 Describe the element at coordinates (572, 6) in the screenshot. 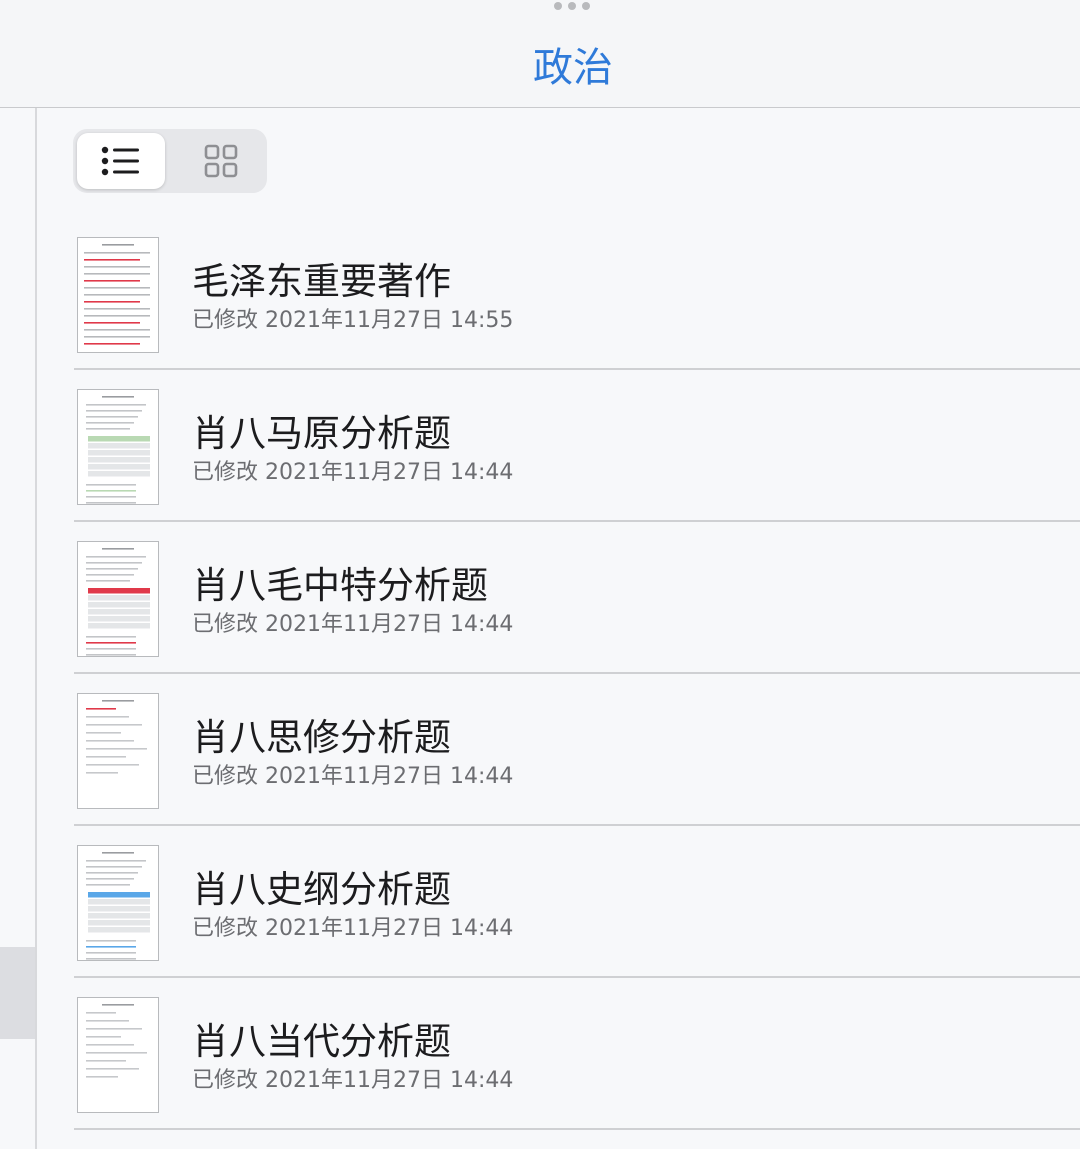

I see `ellipsis-icon` at that location.